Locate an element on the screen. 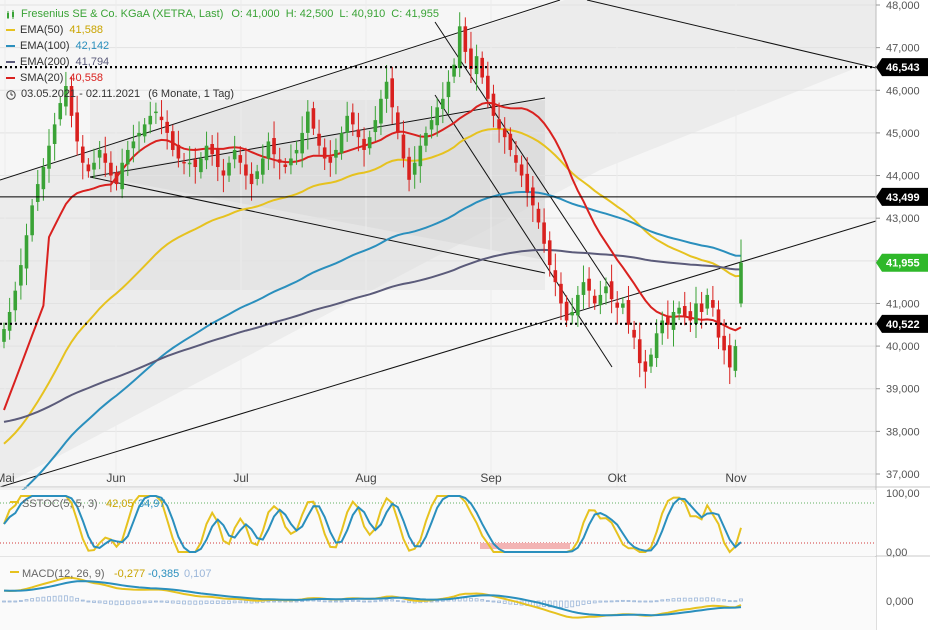  sstoc-tick-low: 0,00 is located at coordinates (896, 553).